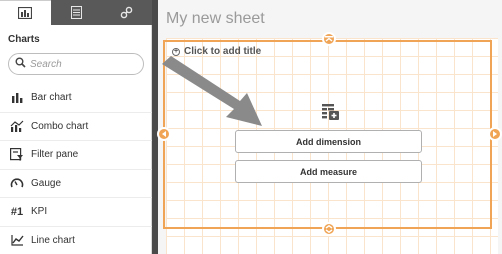 This screenshot has width=502, height=254. What do you see at coordinates (39, 212) in the screenshot?
I see `list-item-label: KPI` at bounding box center [39, 212].